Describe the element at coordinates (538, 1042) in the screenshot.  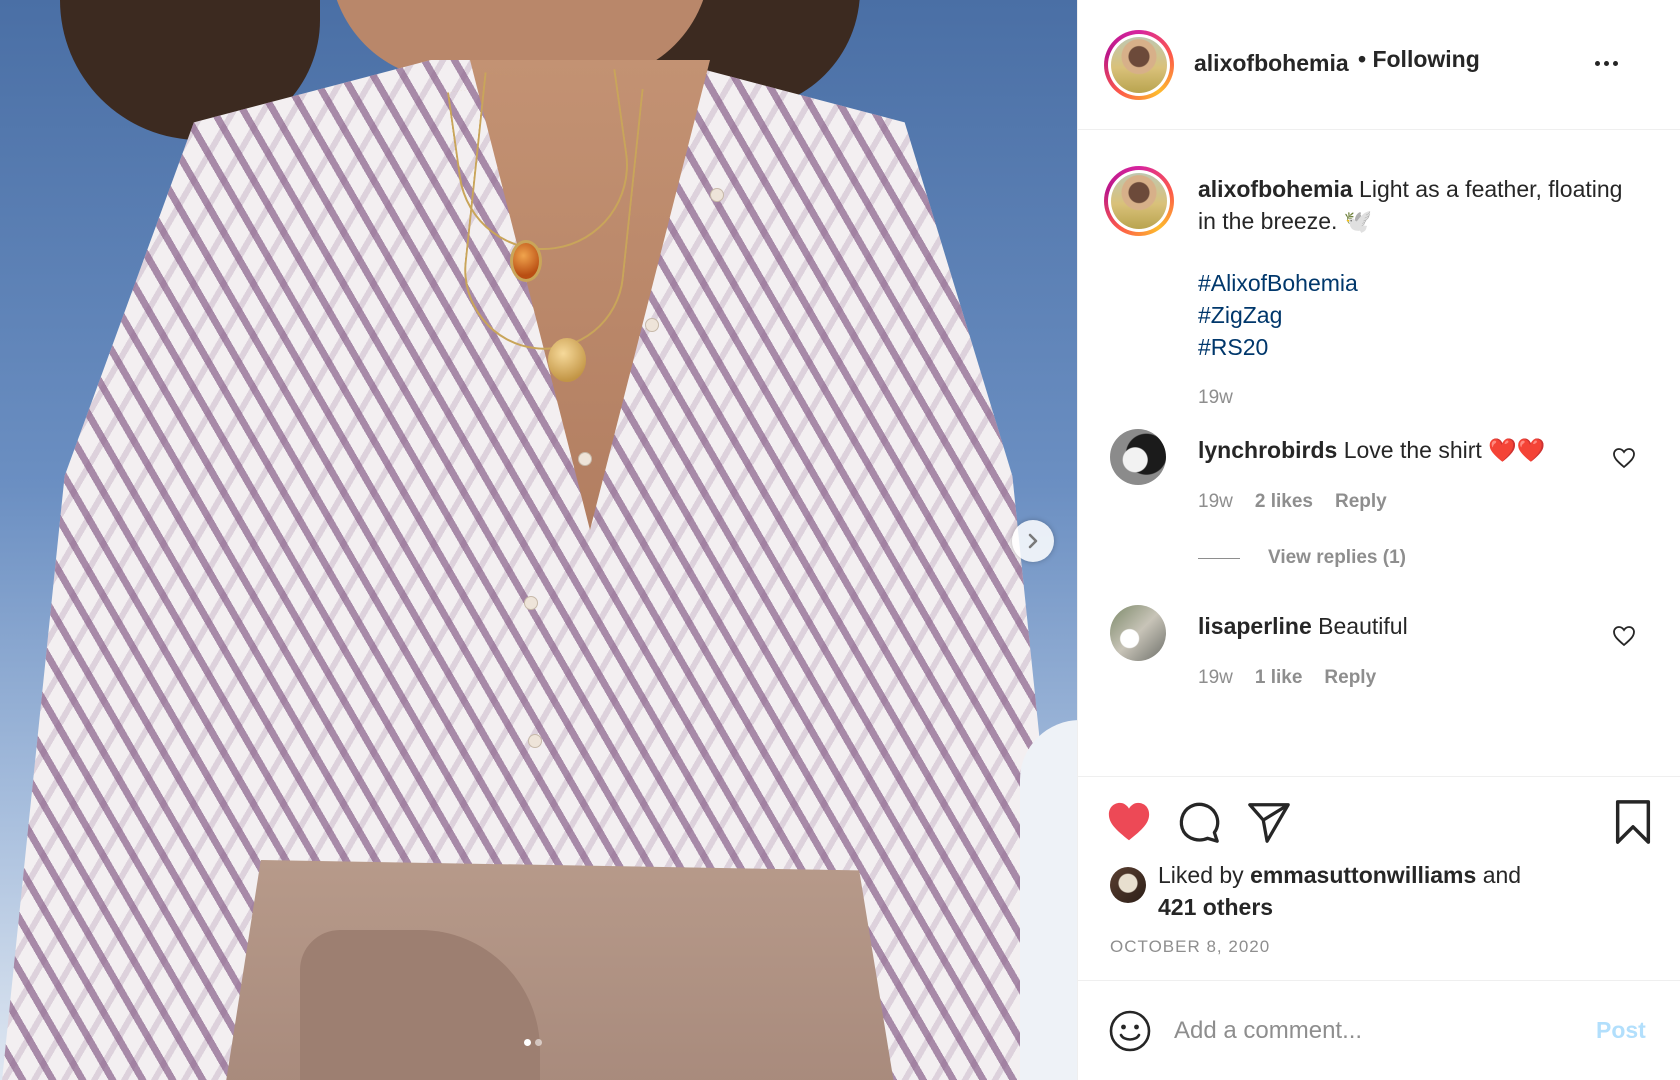
I see `carousel-dot` at that location.